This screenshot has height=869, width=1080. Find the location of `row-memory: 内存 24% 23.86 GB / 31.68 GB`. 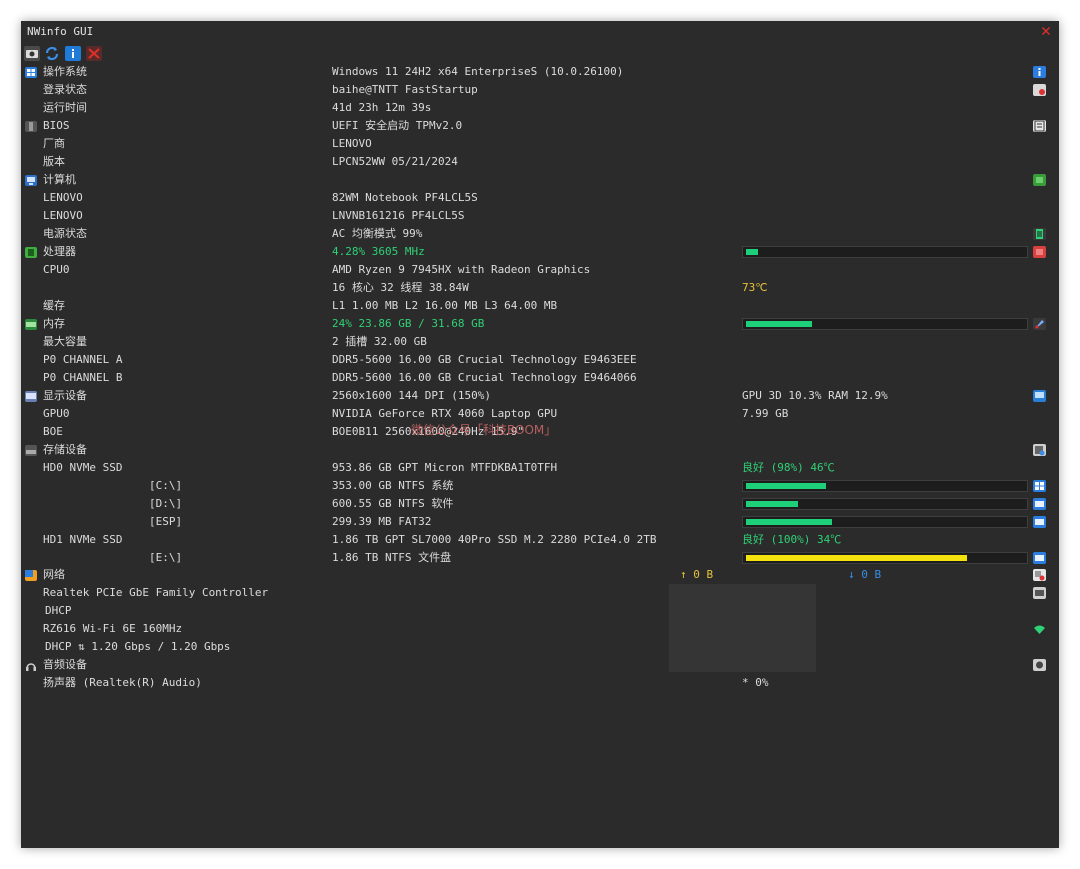

row-memory: 内存 24% 23.86 GB / 31.68 GB is located at coordinates (540, 324).